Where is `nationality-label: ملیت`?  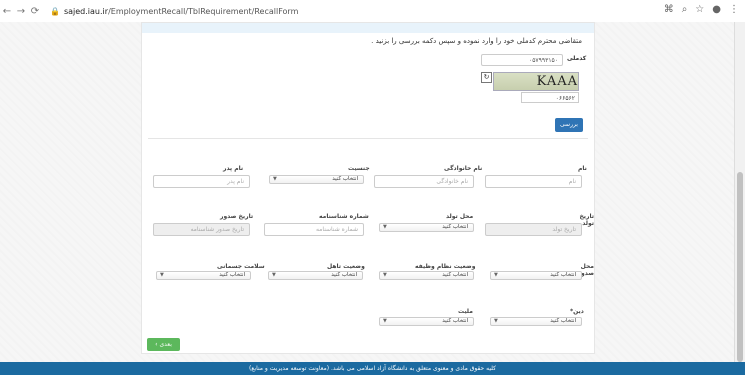
nationality-label: ملیت is located at coordinates (465, 311).